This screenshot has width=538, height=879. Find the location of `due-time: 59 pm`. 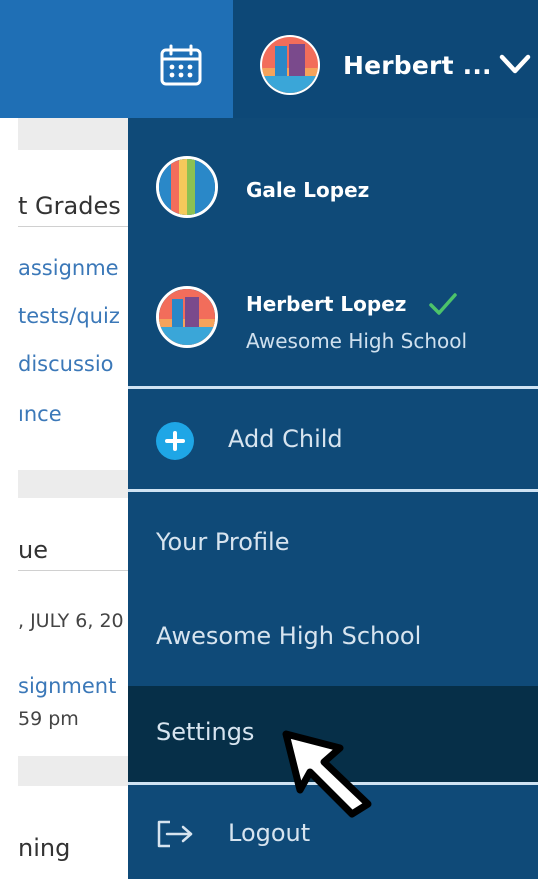

due-time: 59 pm is located at coordinates (48, 719).